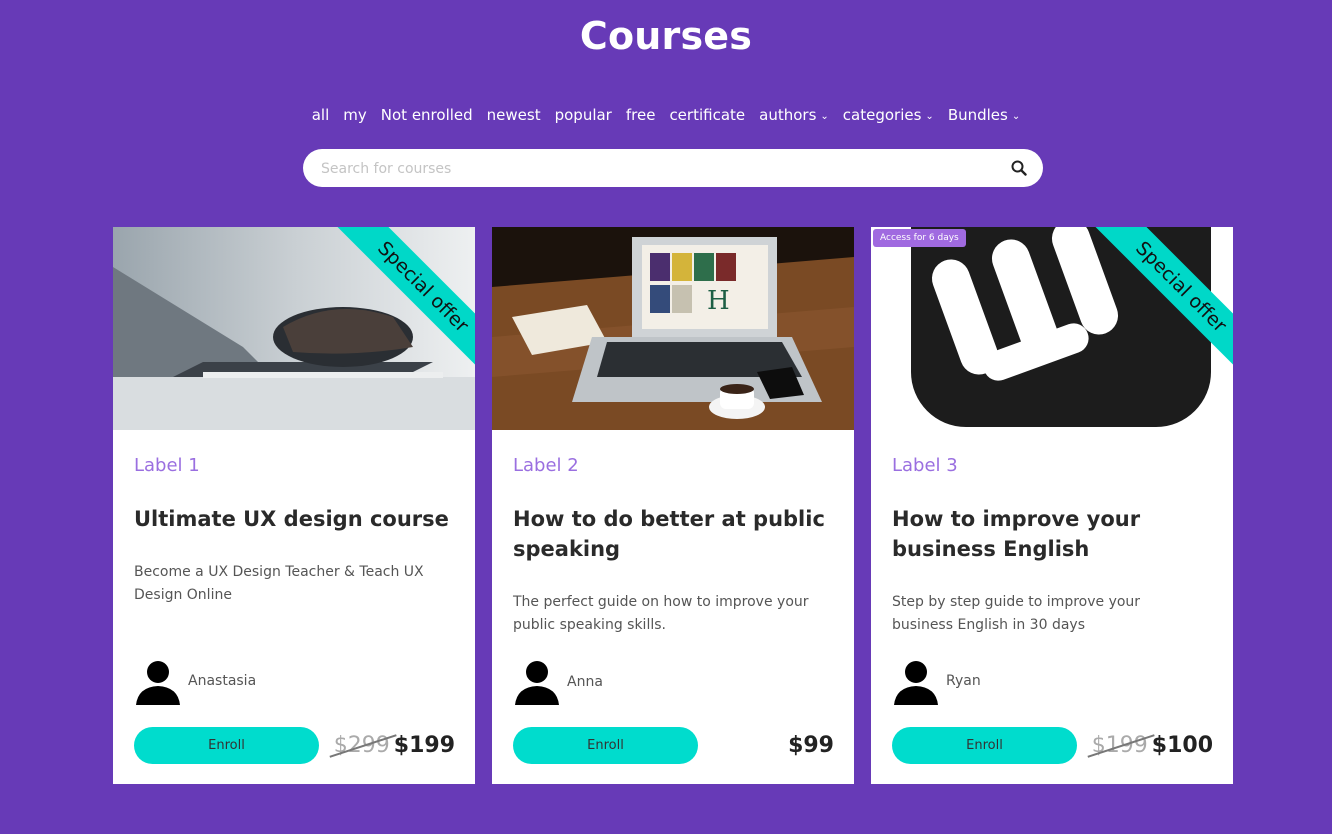 The image size is (1332, 834). I want to click on course-title: Ultimate UX design course, so click(296, 519).